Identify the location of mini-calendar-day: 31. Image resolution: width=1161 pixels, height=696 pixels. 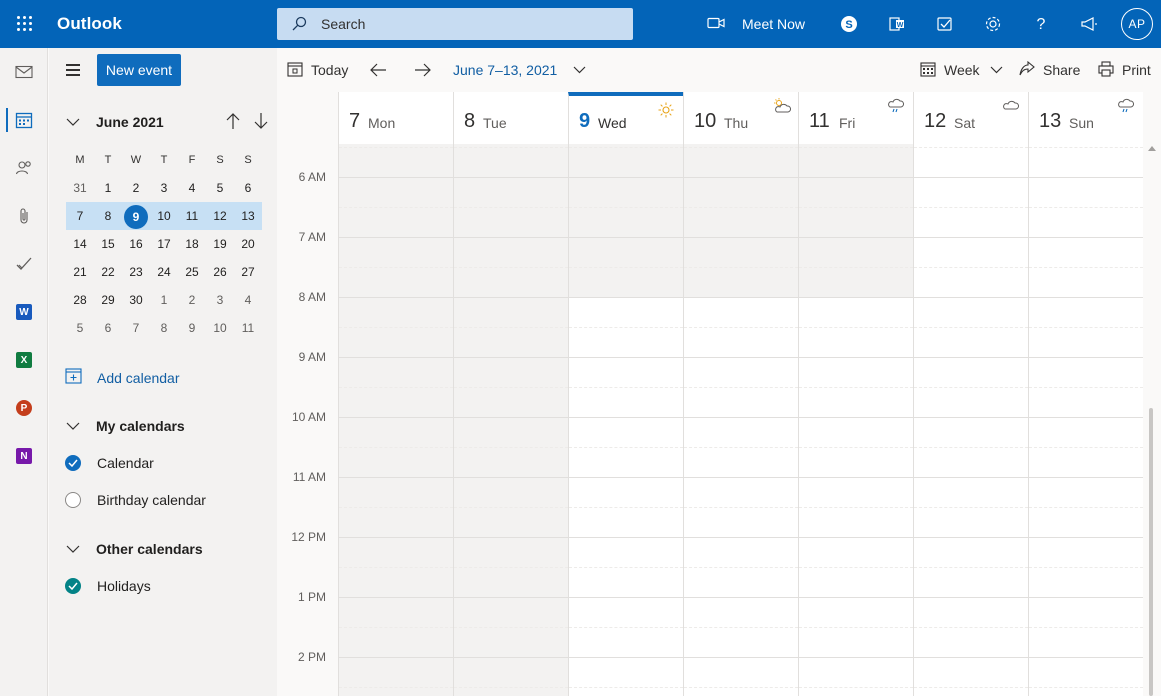
(80, 188).